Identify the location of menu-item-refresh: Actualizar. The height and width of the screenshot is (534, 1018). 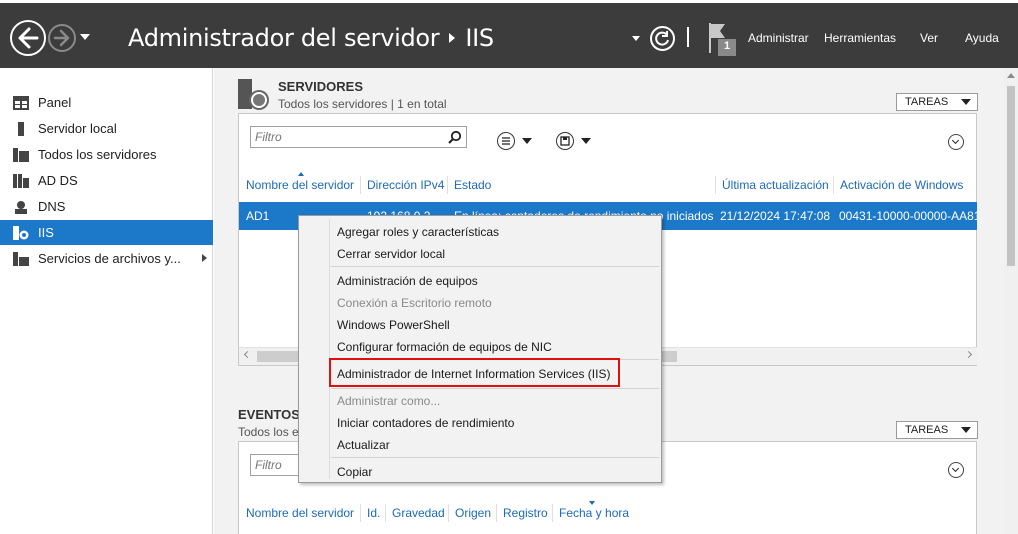
(363, 445).